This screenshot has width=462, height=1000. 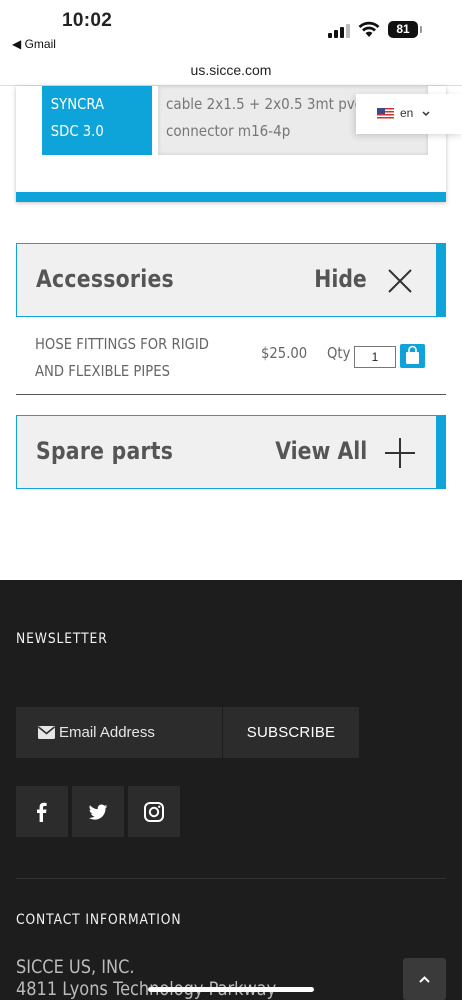 I want to click on chevron-up-icon, so click(x=424, y=979).